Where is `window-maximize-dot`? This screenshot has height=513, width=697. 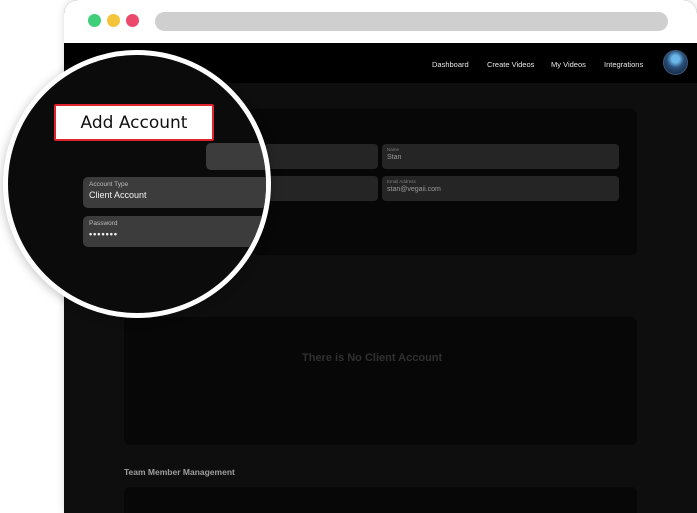
window-maximize-dot is located at coordinates (94, 20).